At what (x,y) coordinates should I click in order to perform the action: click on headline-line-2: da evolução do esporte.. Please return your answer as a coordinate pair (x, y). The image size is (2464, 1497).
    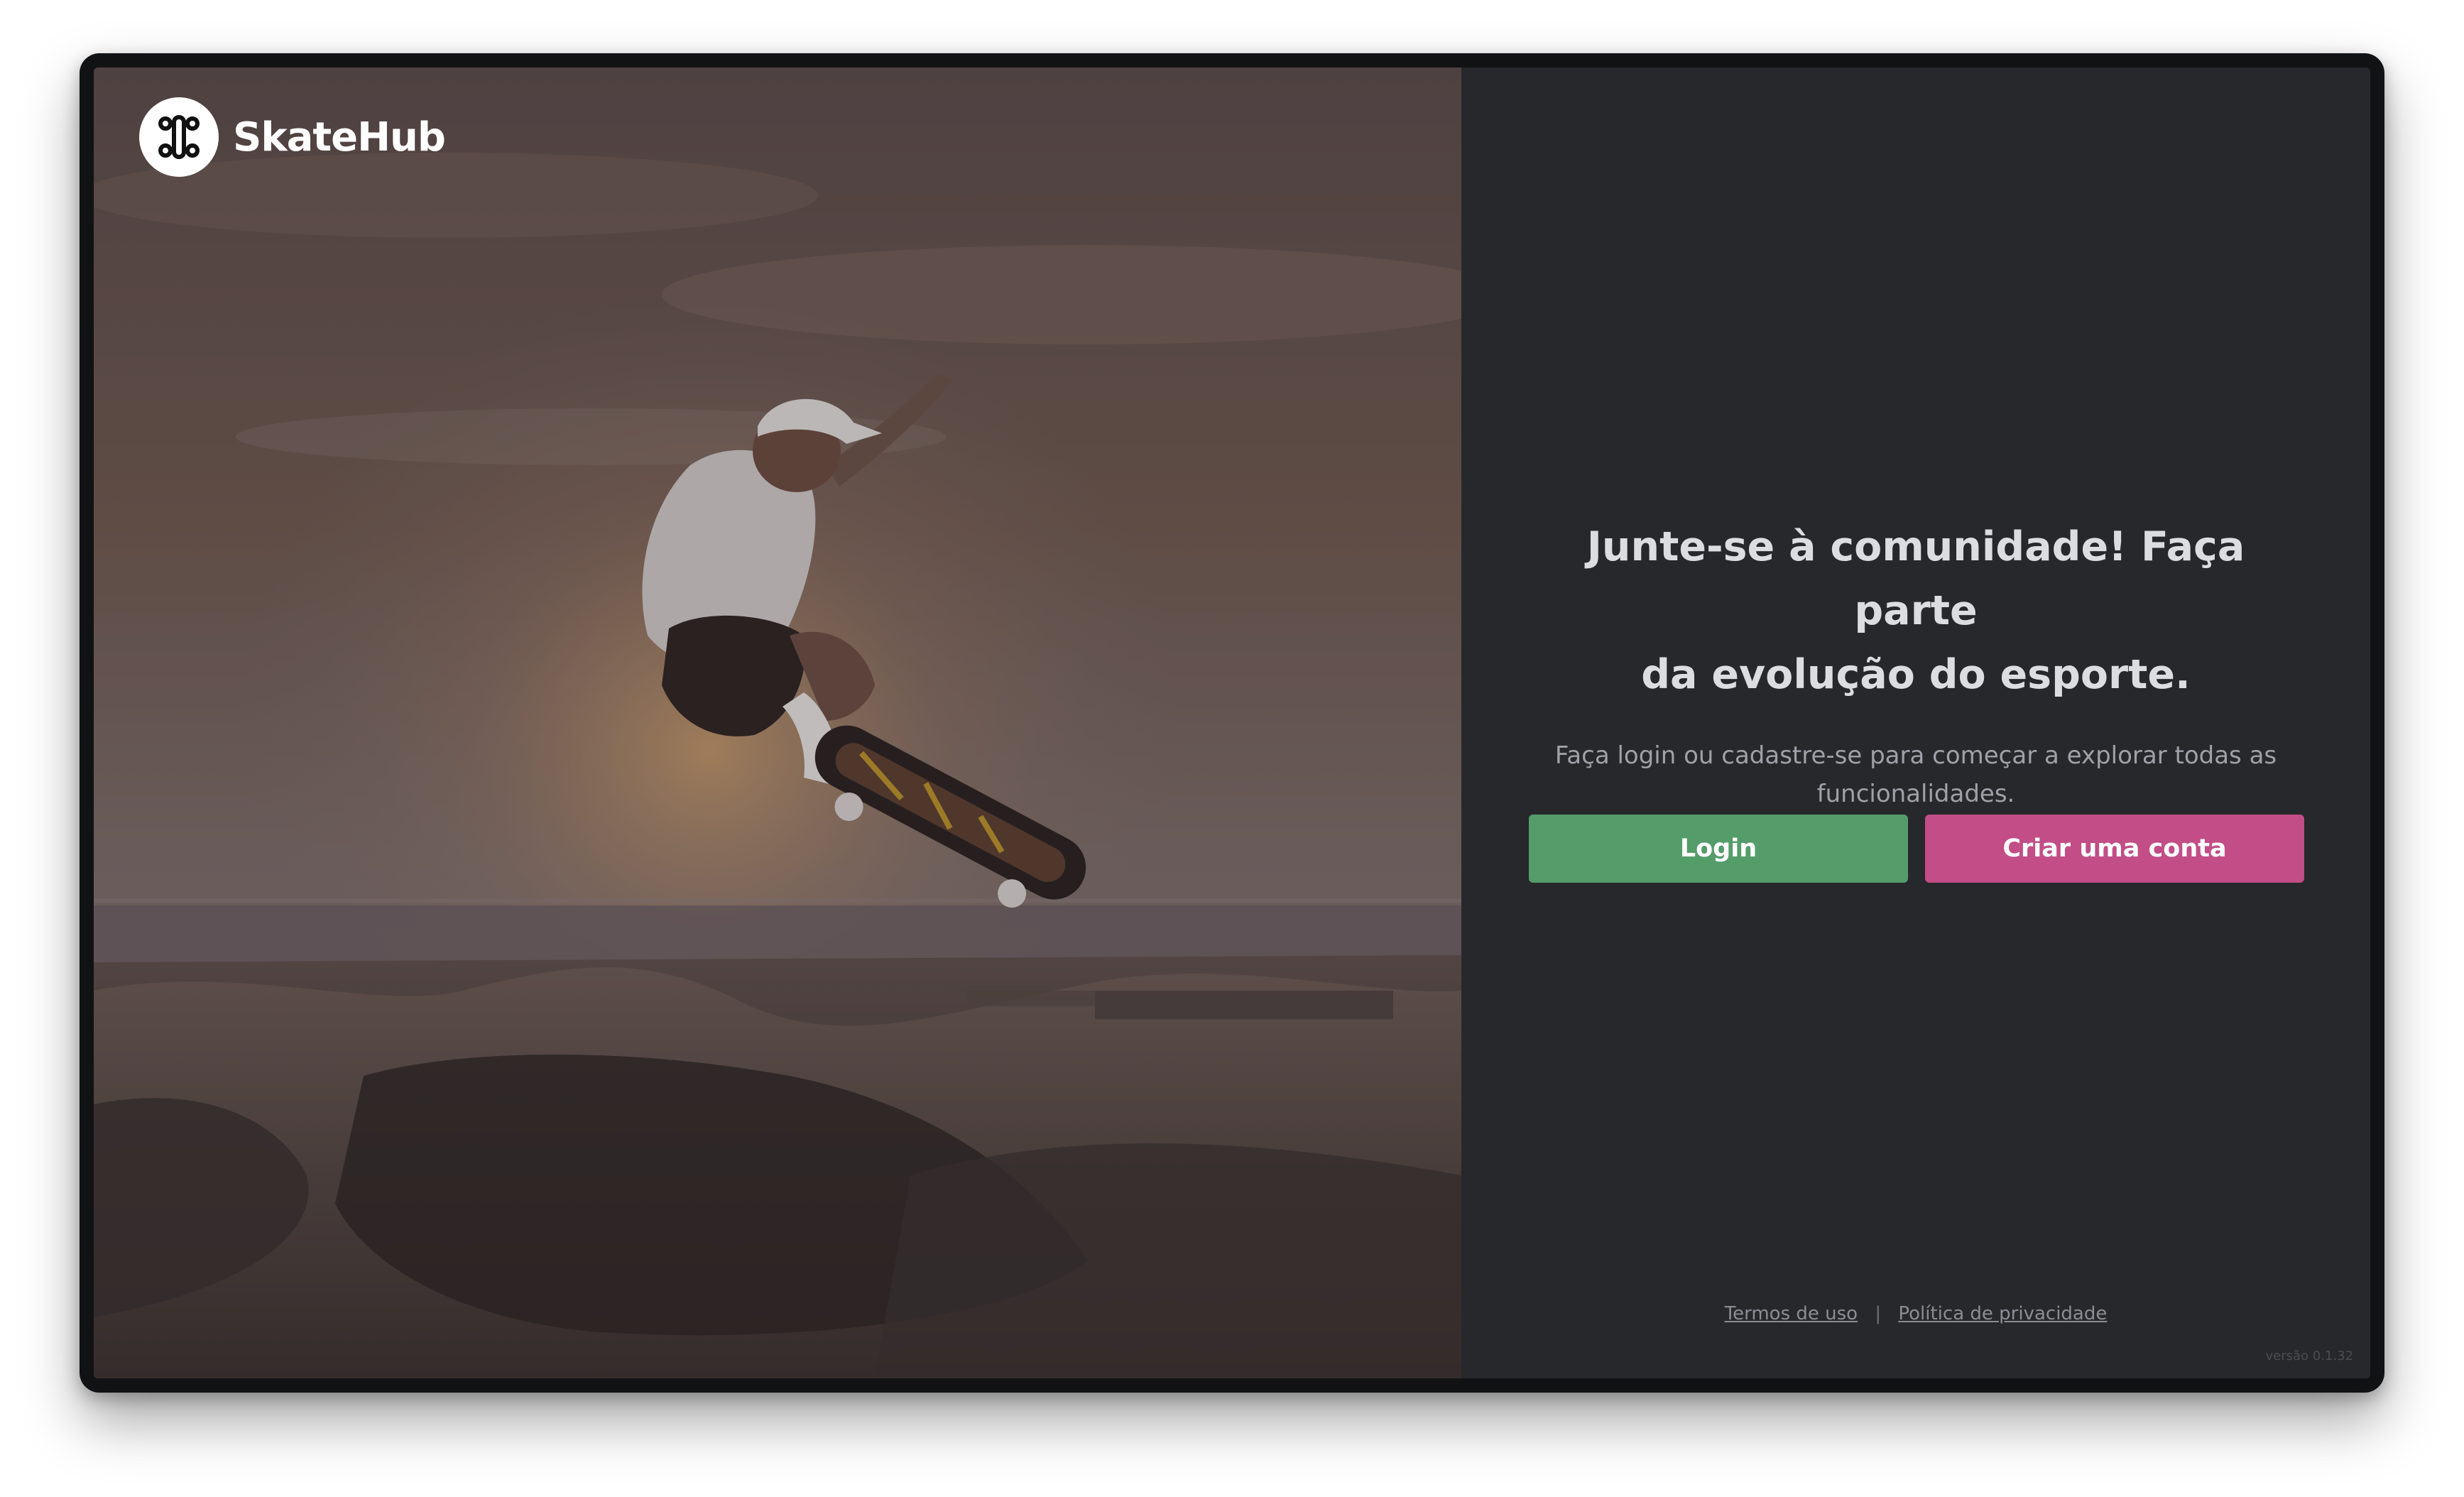
    Looking at the image, I should click on (1916, 674).